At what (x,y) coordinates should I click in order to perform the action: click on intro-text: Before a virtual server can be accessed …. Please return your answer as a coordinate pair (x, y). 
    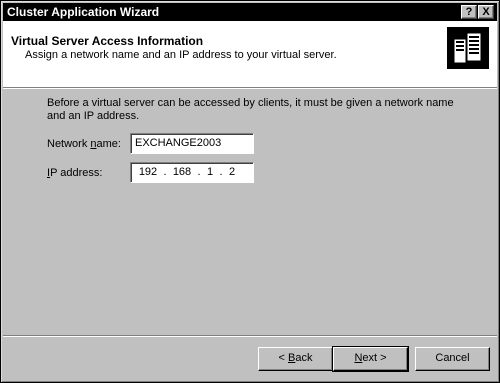
    Looking at the image, I should click on (250, 109).